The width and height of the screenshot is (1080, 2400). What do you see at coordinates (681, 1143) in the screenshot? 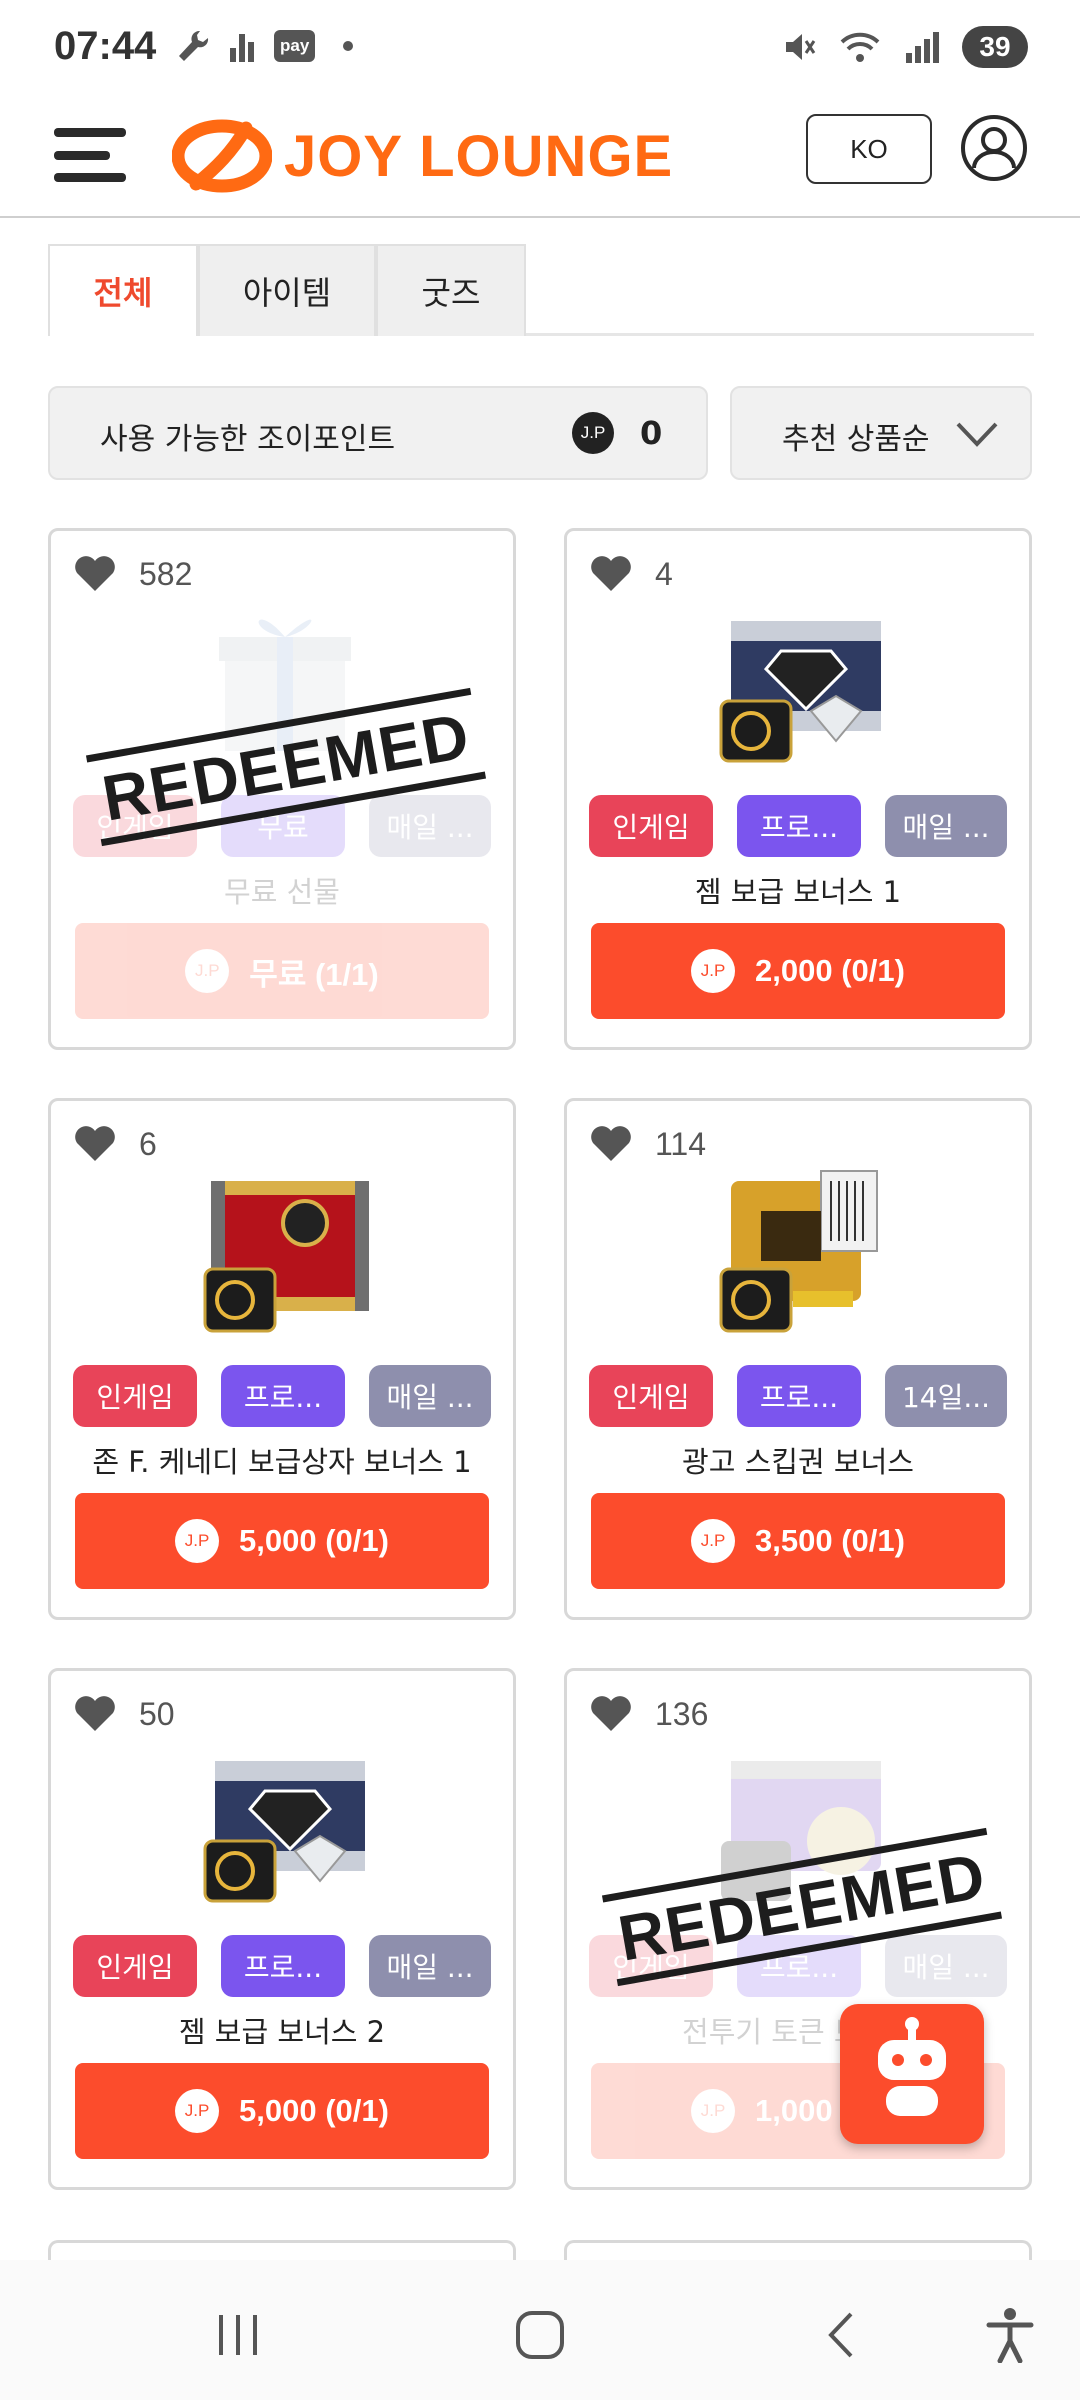
I see `like-count: 114` at bounding box center [681, 1143].